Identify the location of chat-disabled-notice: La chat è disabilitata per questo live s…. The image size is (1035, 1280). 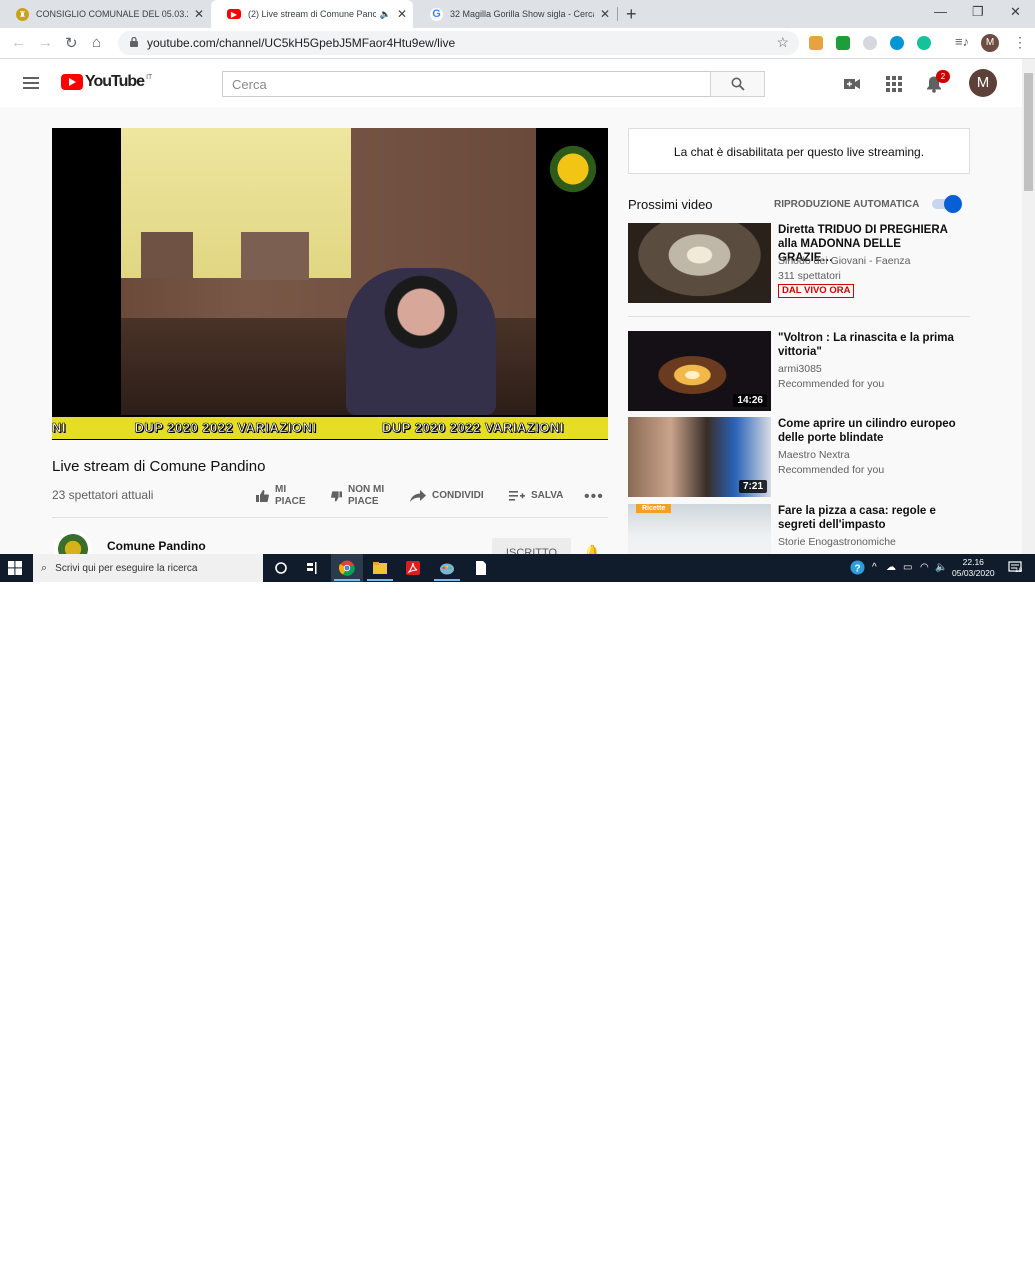
(799, 151).